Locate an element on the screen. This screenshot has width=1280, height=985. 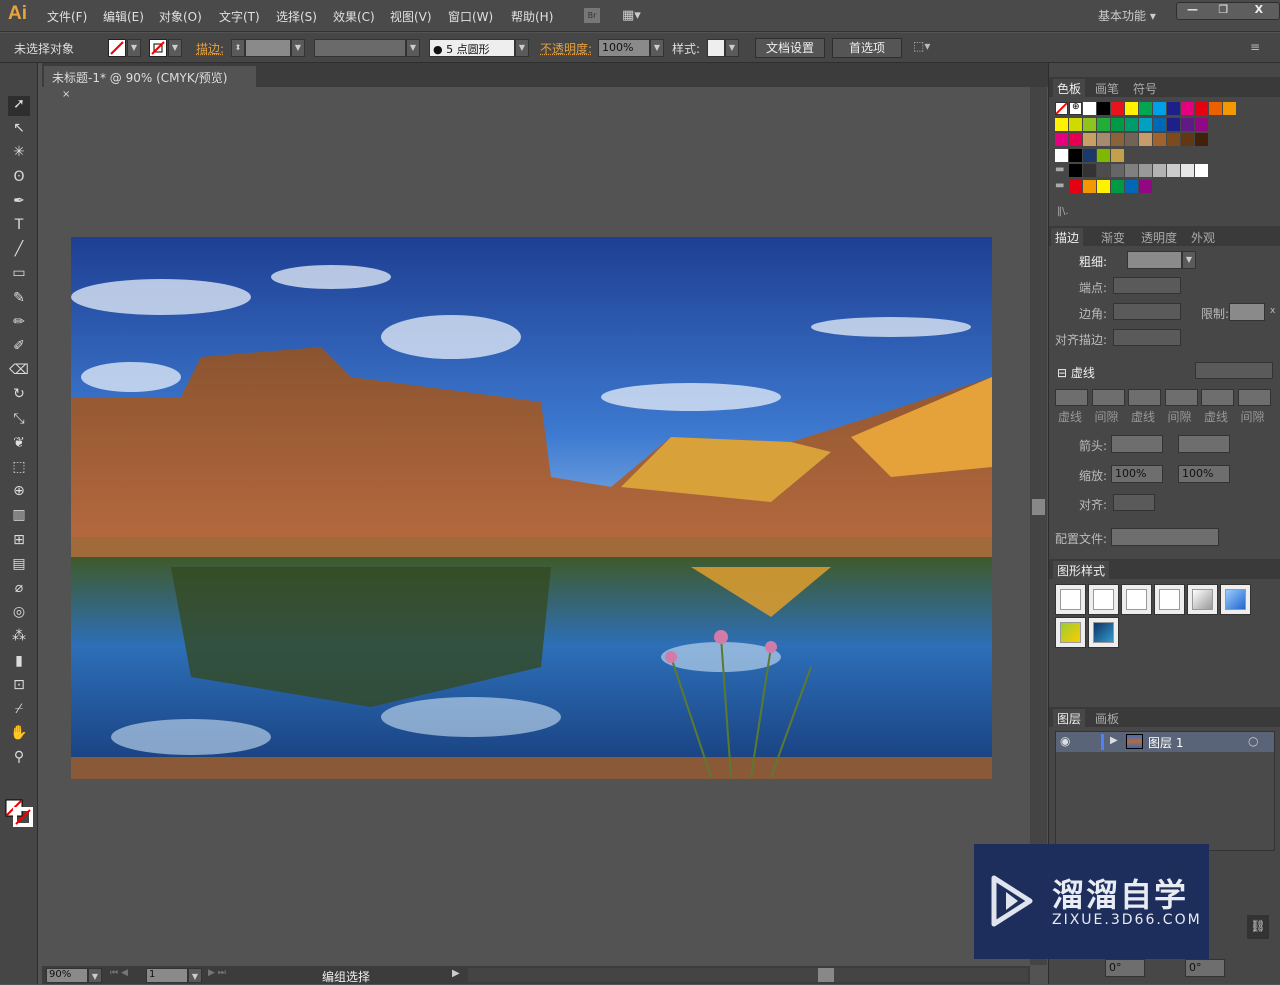
zoom-input: 90% is located at coordinates (67, 975).